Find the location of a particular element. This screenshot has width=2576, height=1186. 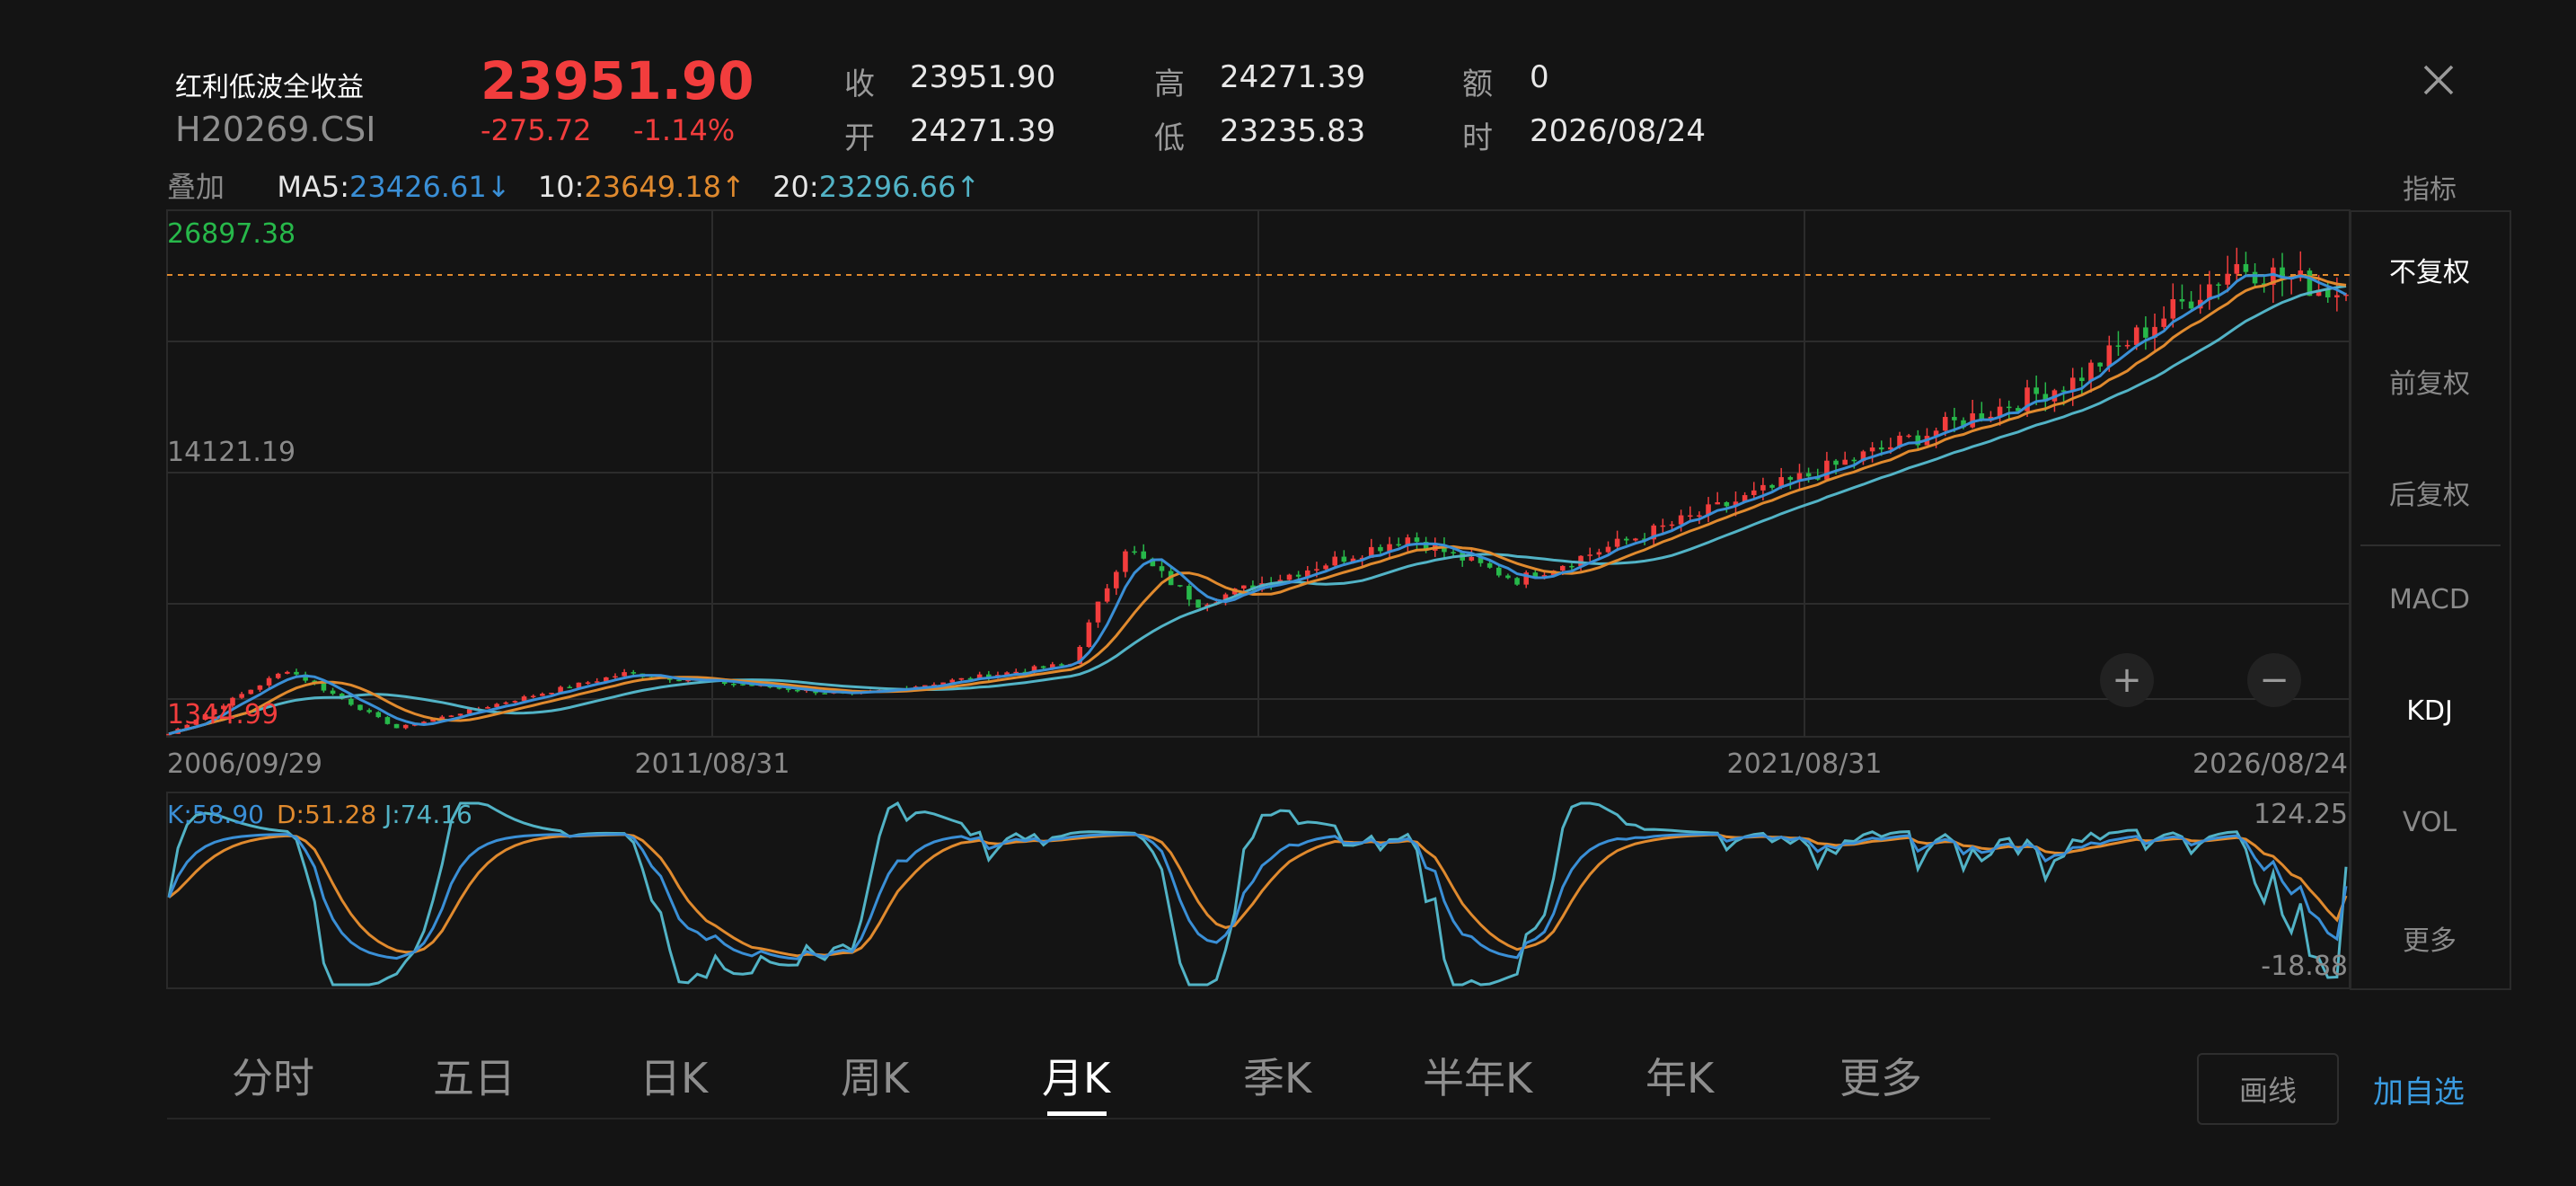

zoom-in-button: + is located at coordinates (2127, 680).